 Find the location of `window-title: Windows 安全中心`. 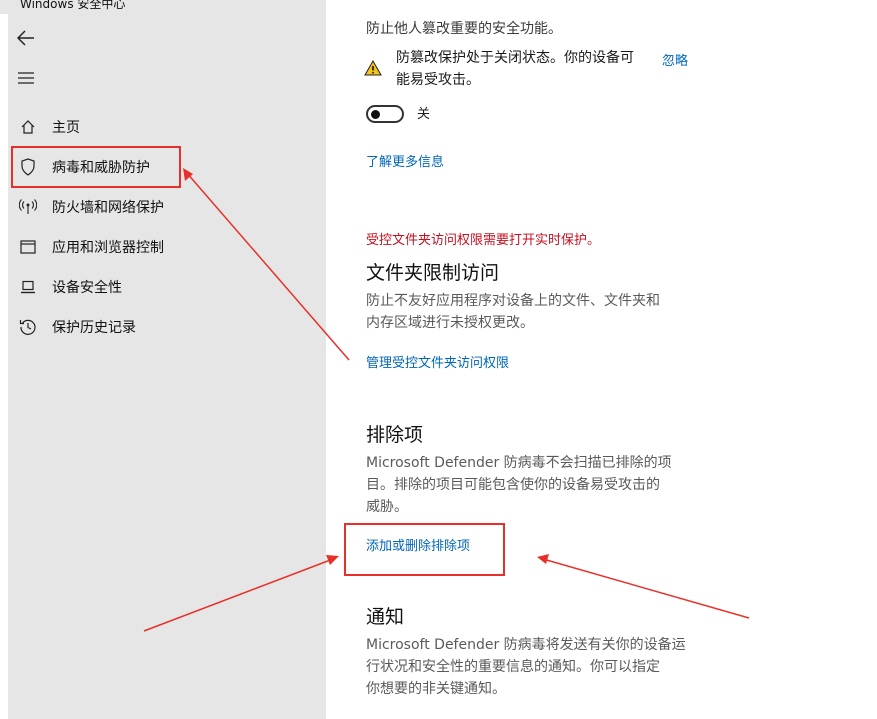

window-title: Windows 安全中心 is located at coordinates (73, 5).